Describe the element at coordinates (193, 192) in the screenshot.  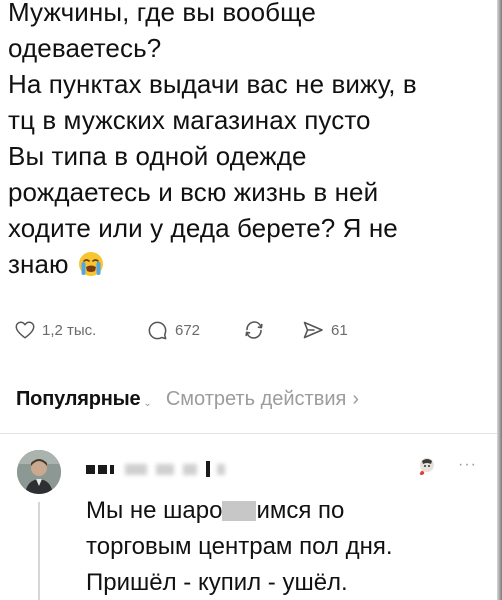
I see `post-line: рождаетесь и всю жизнь в ней` at that location.